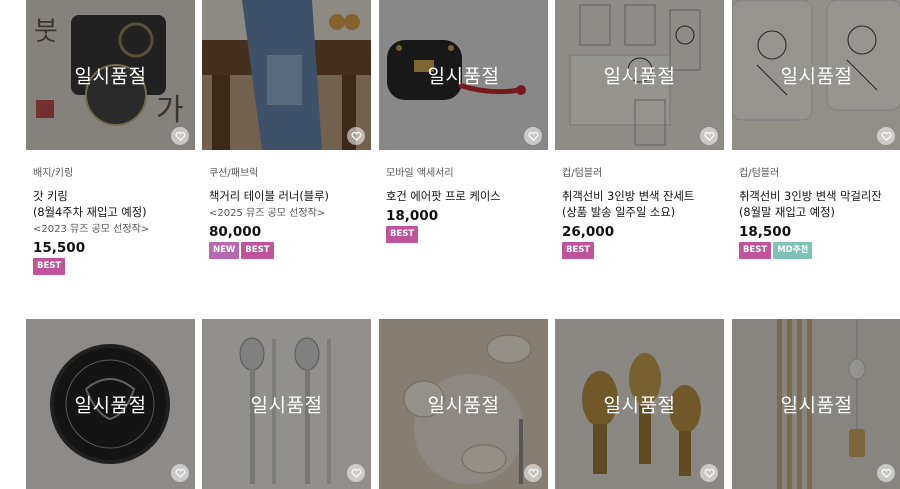  What do you see at coordinates (643, 197) in the screenshot?
I see `product-name: 취객선비 3인방 변색 잔세트` at bounding box center [643, 197].